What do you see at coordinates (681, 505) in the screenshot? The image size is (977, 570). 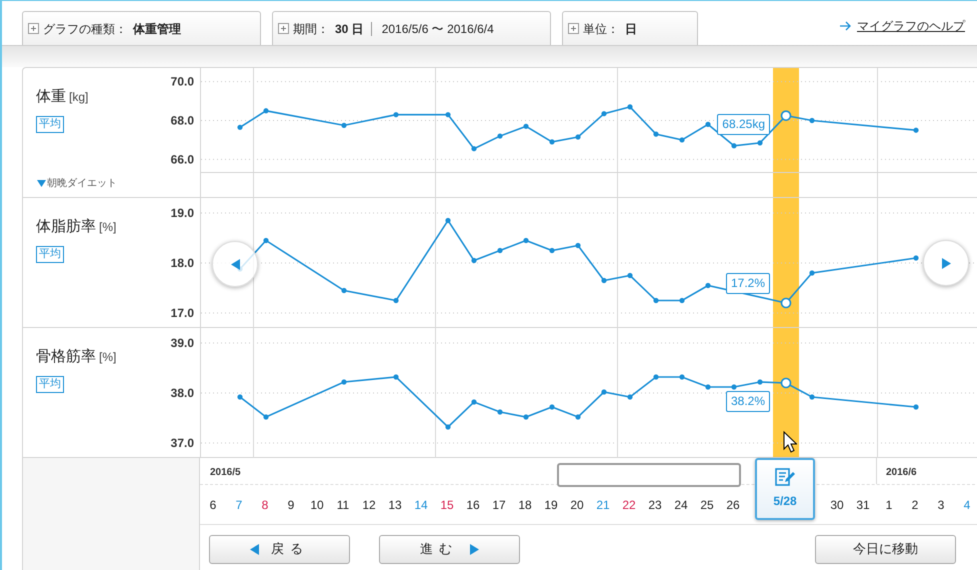 I see `day-label: 24` at bounding box center [681, 505].